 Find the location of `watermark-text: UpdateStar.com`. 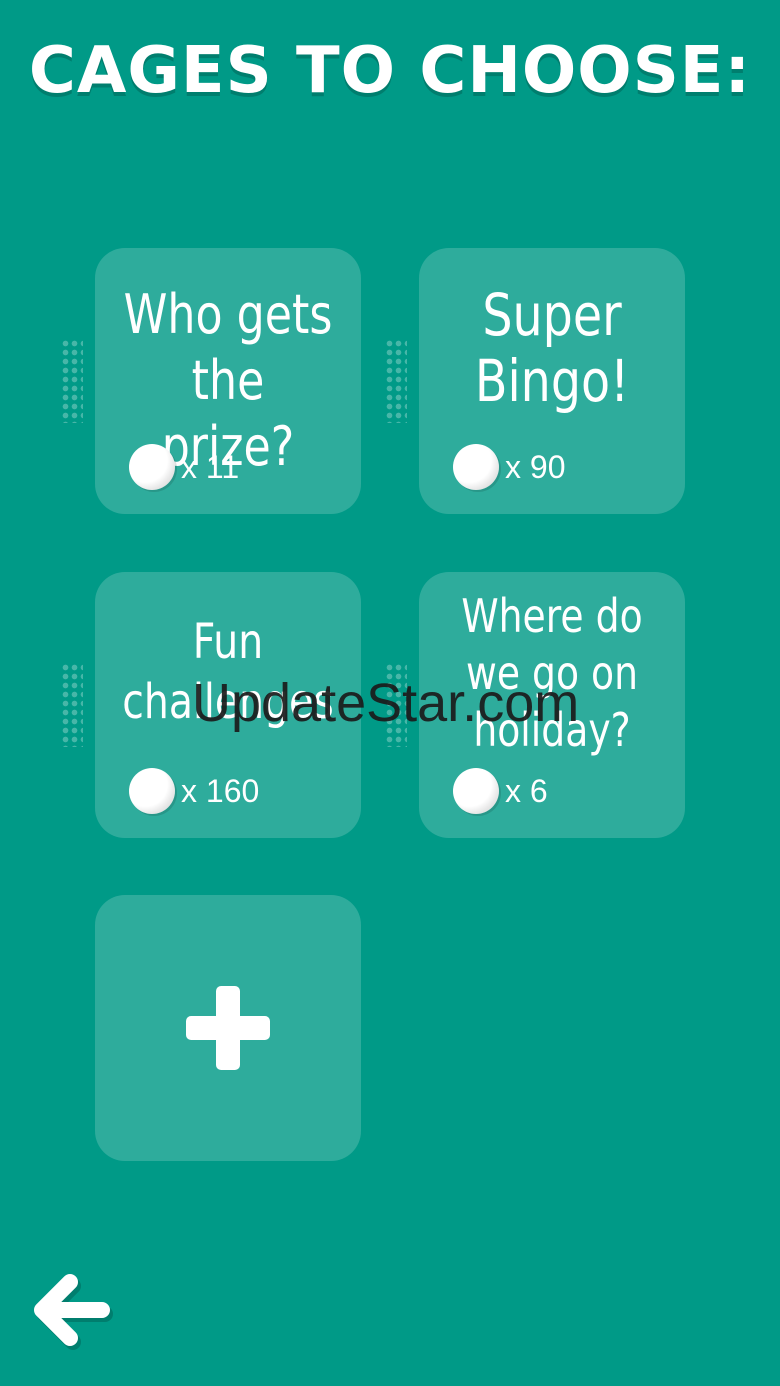

watermark-text: UpdateStar.com is located at coordinates (386, 703).